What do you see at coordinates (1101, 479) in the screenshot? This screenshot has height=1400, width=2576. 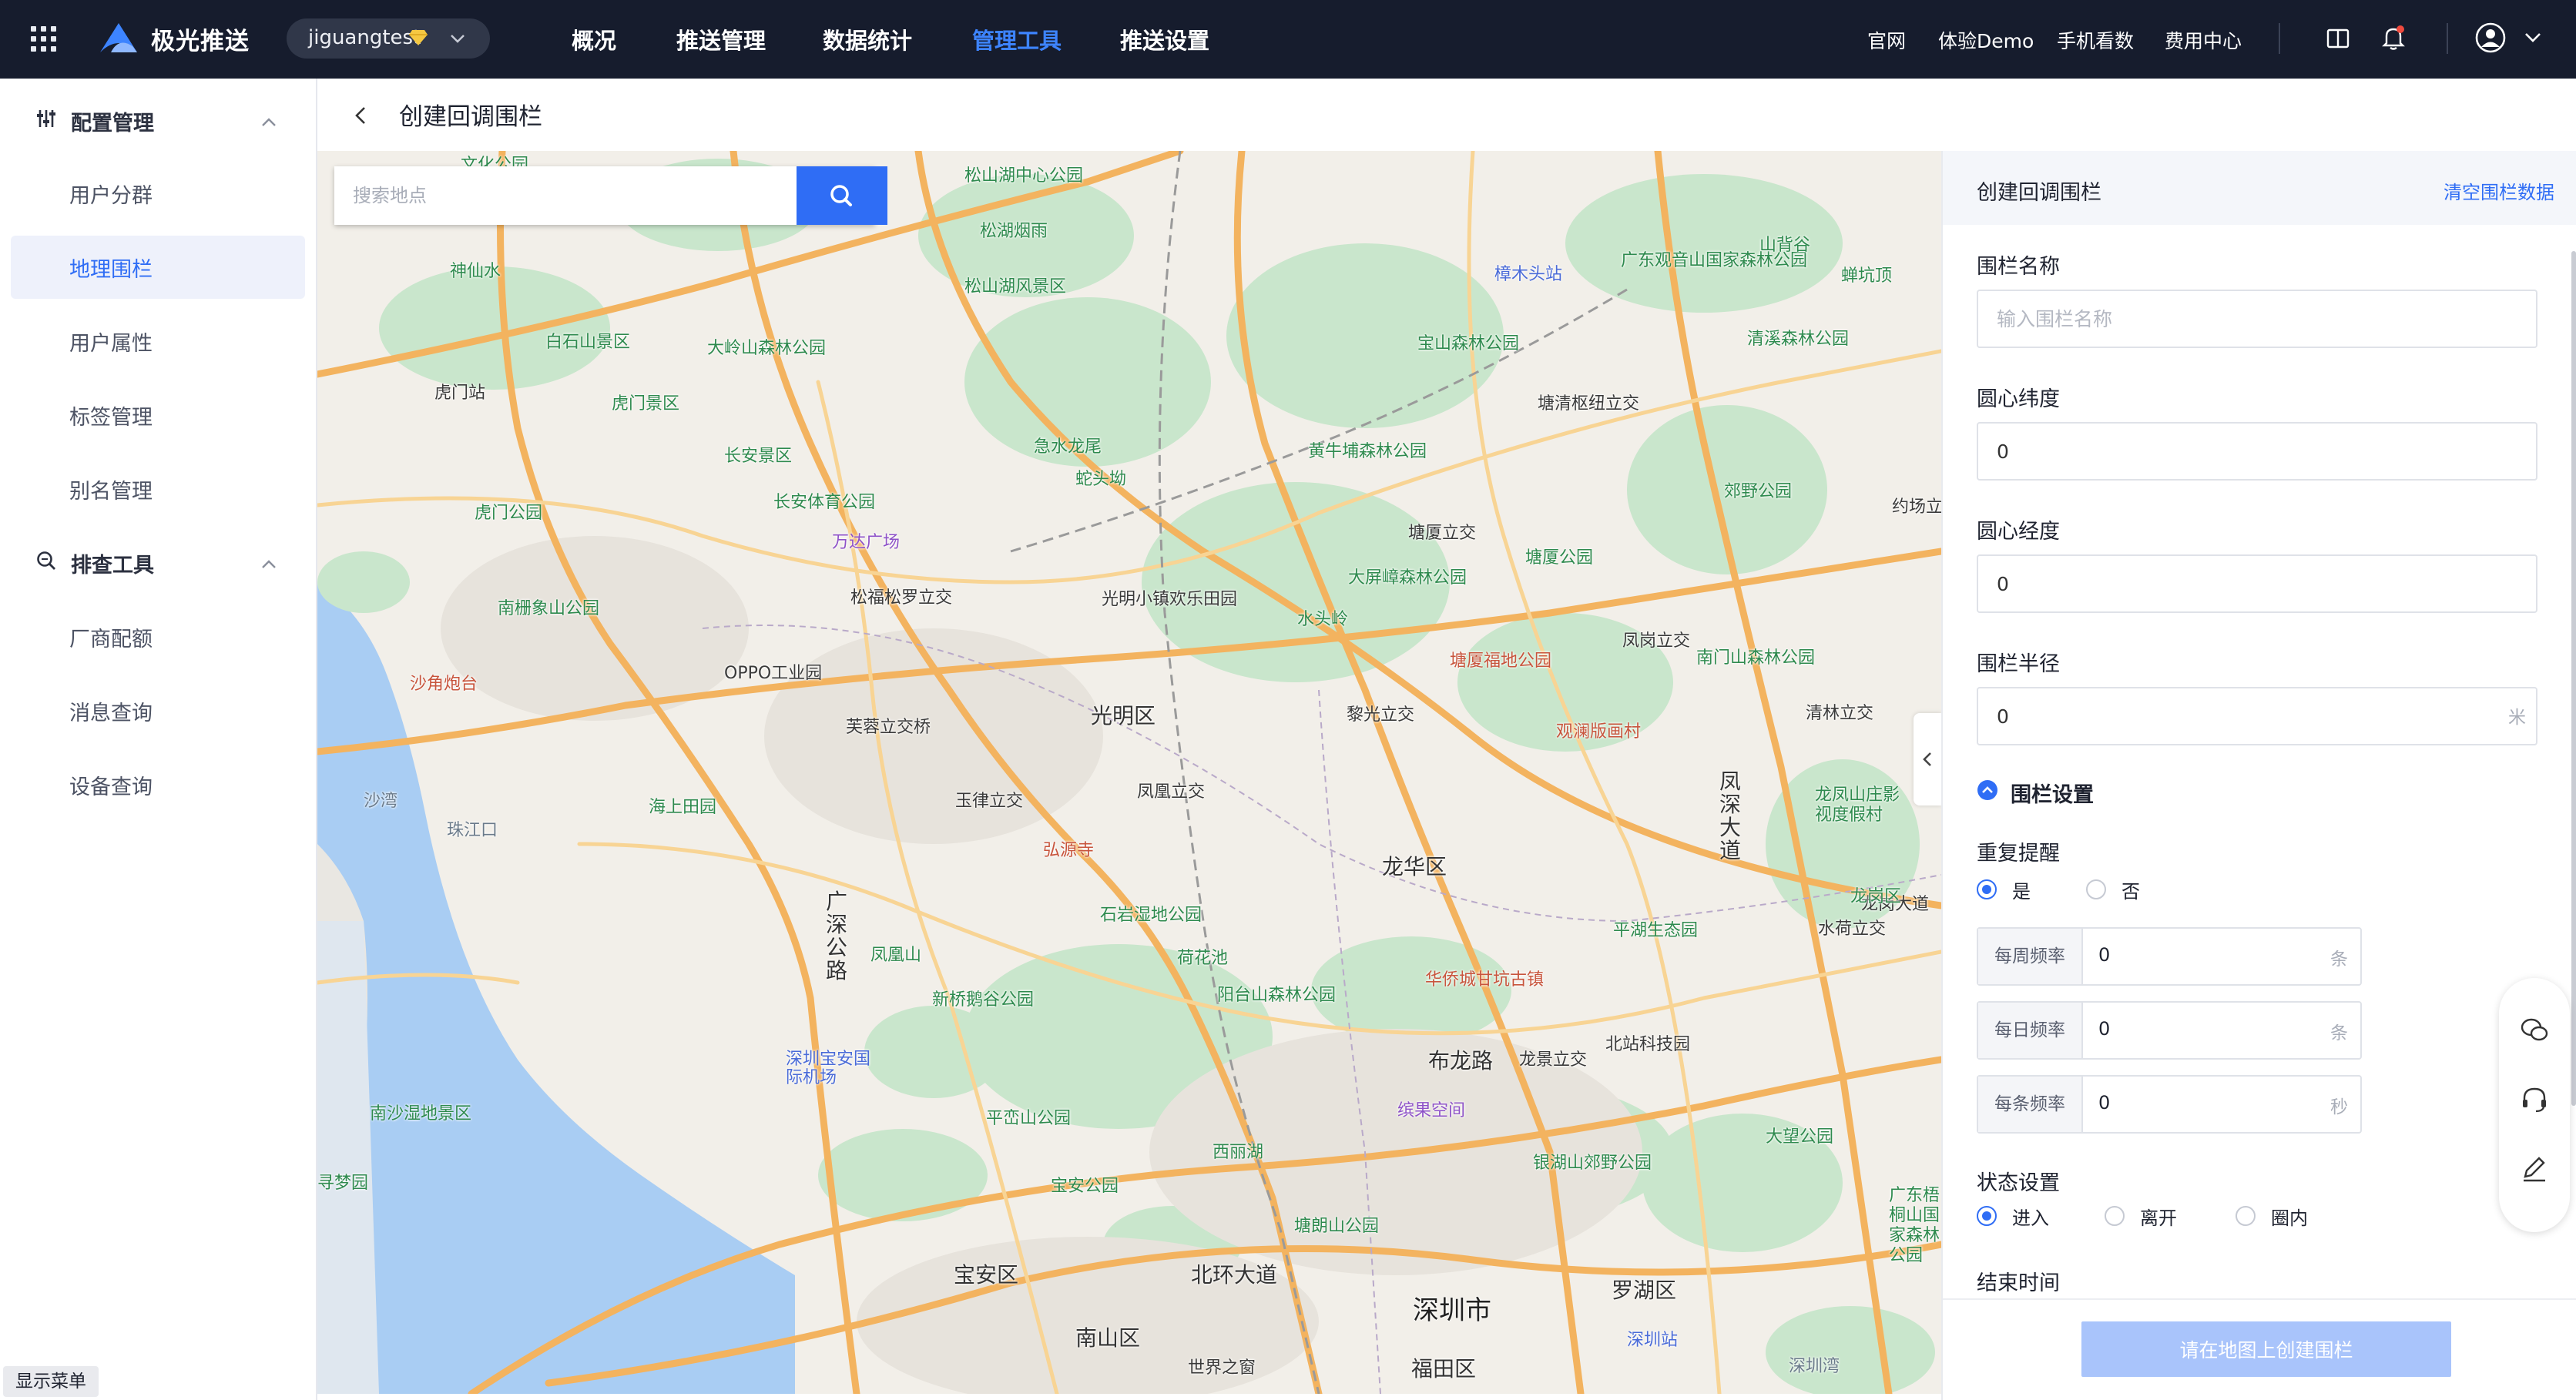 I see `map-poi-label: 蛇头坳` at bounding box center [1101, 479].